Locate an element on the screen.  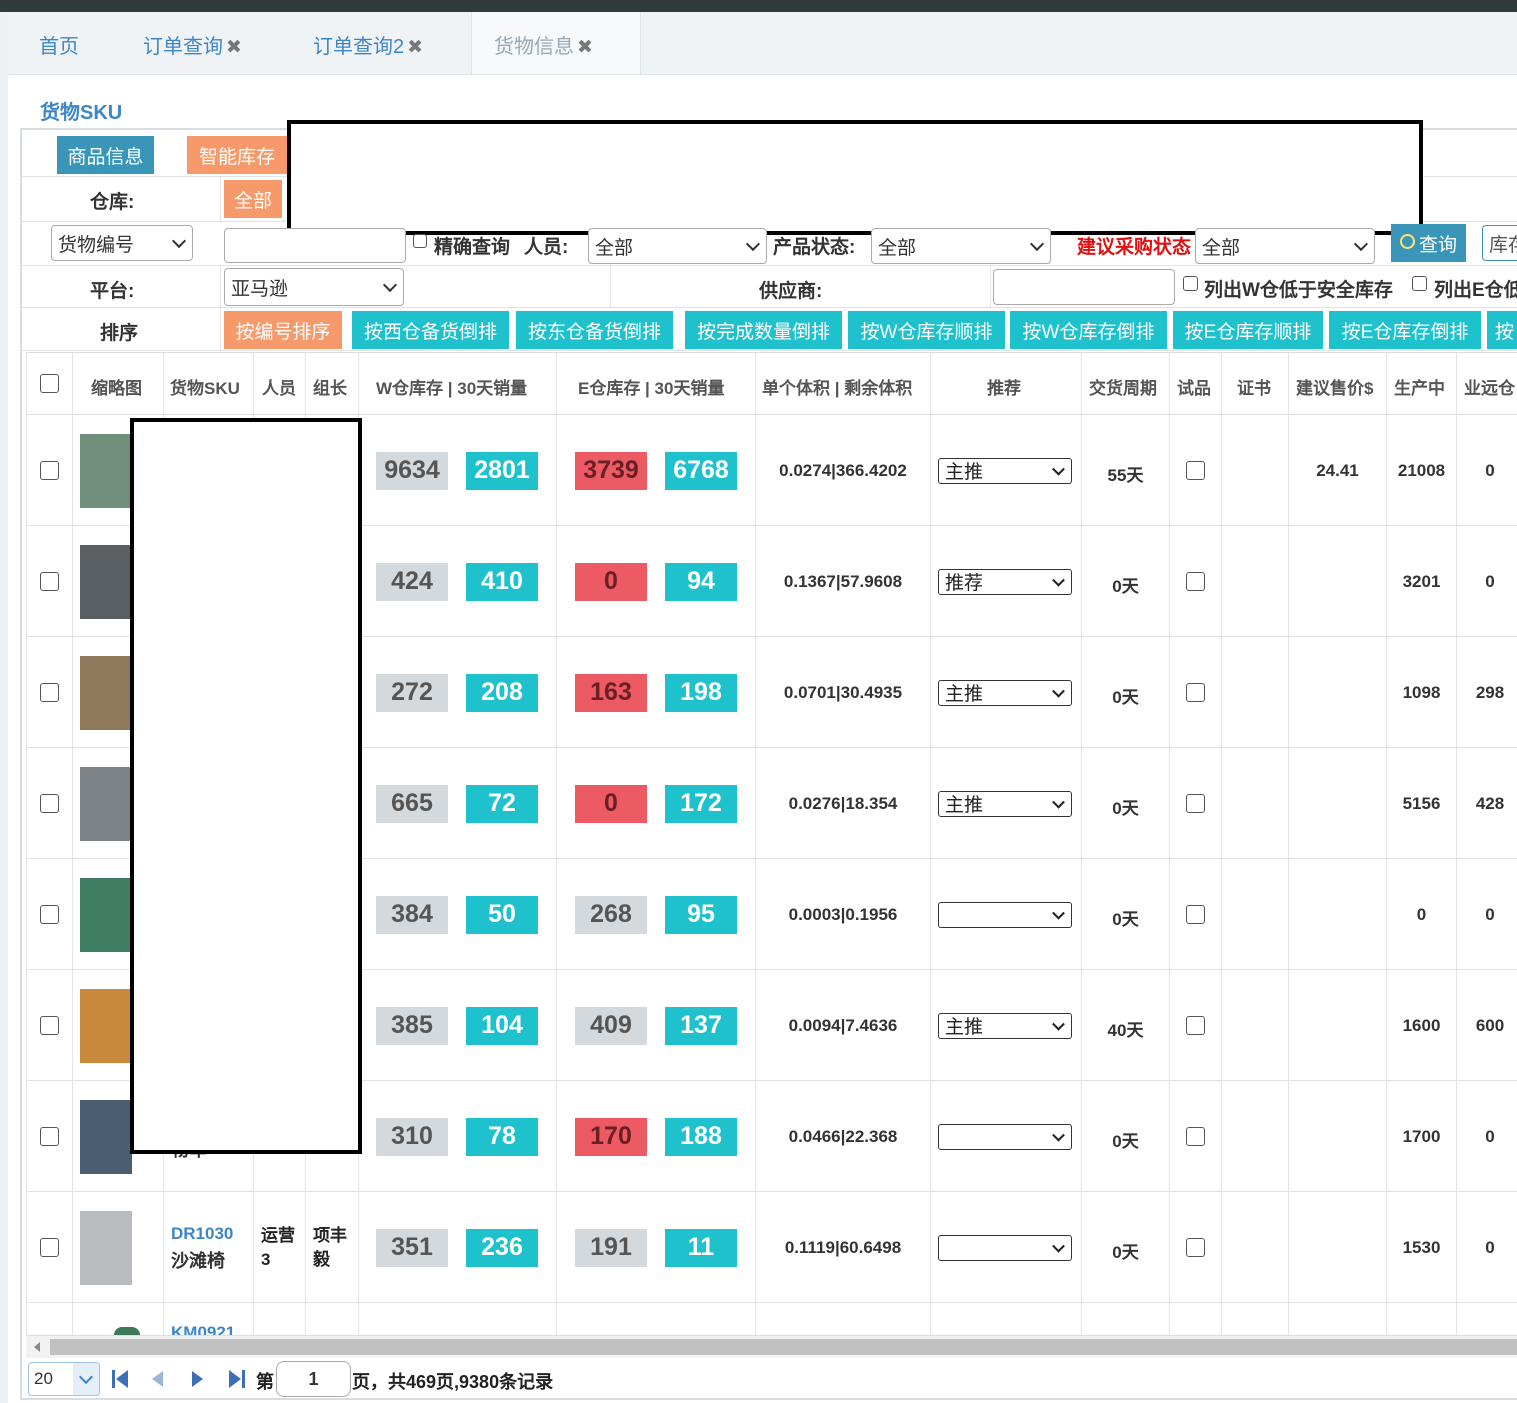
select-all-checkbox is located at coordinates (49, 383).